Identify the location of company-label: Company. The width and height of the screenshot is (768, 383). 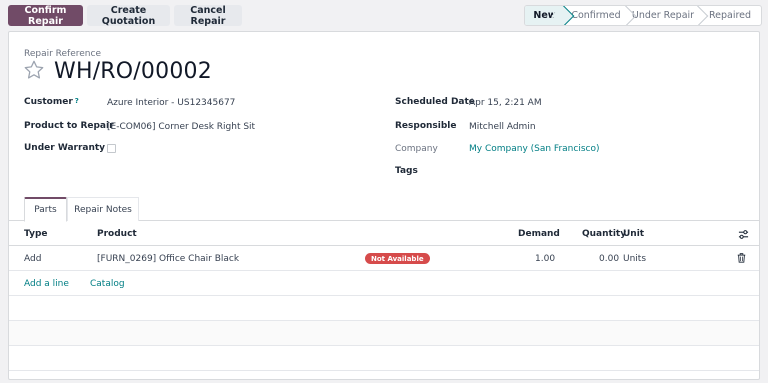
(416, 149).